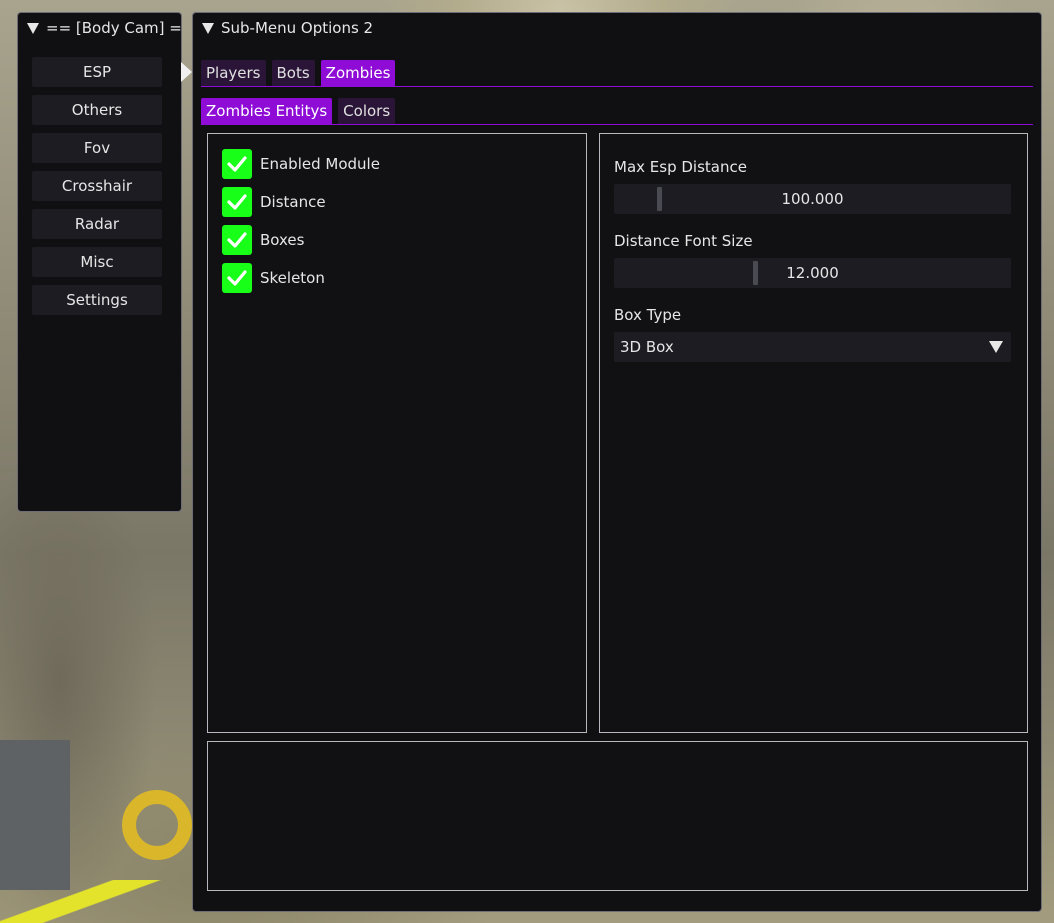 Image resolution: width=1054 pixels, height=923 pixels. Describe the element at coordinates (157, 825) in the screenshot. I see `background-marking` at that location.